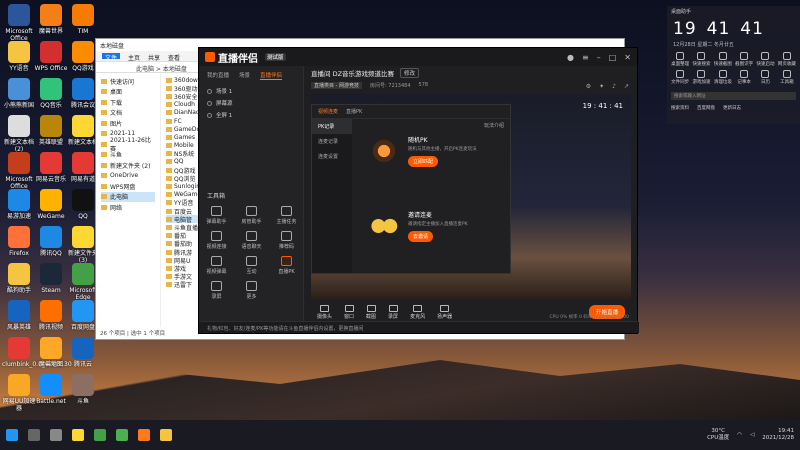 The image size is (800, 450). What do you see at coordinates (410, 73) in the screenshot?
I see `edit-title-button: 修改` at bounding box center [410, 73].